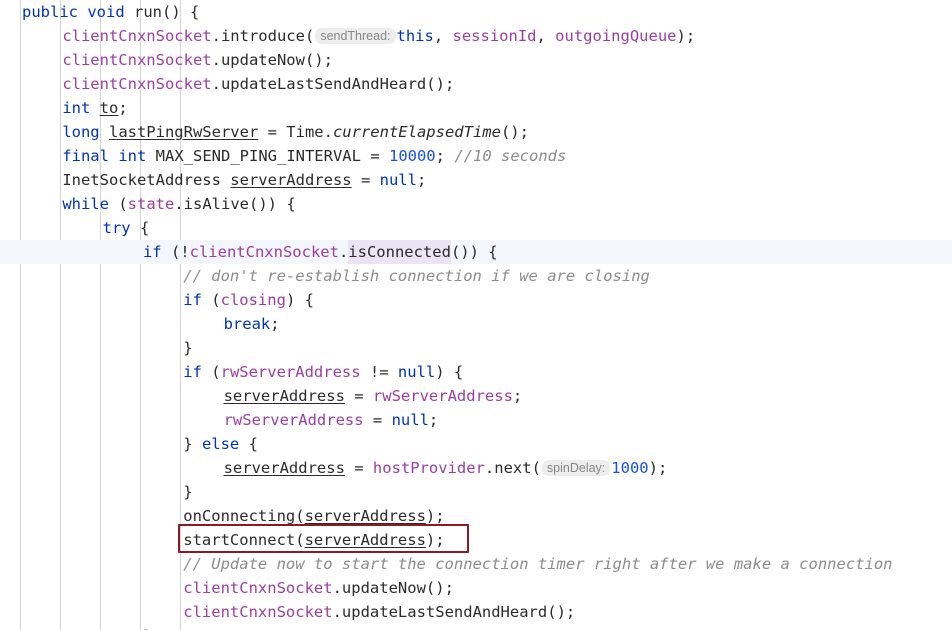  Describe the element at coordinates (576, 468) in the screenshot. I see `inlay-parameter-hint: spinDelay:` at that location.